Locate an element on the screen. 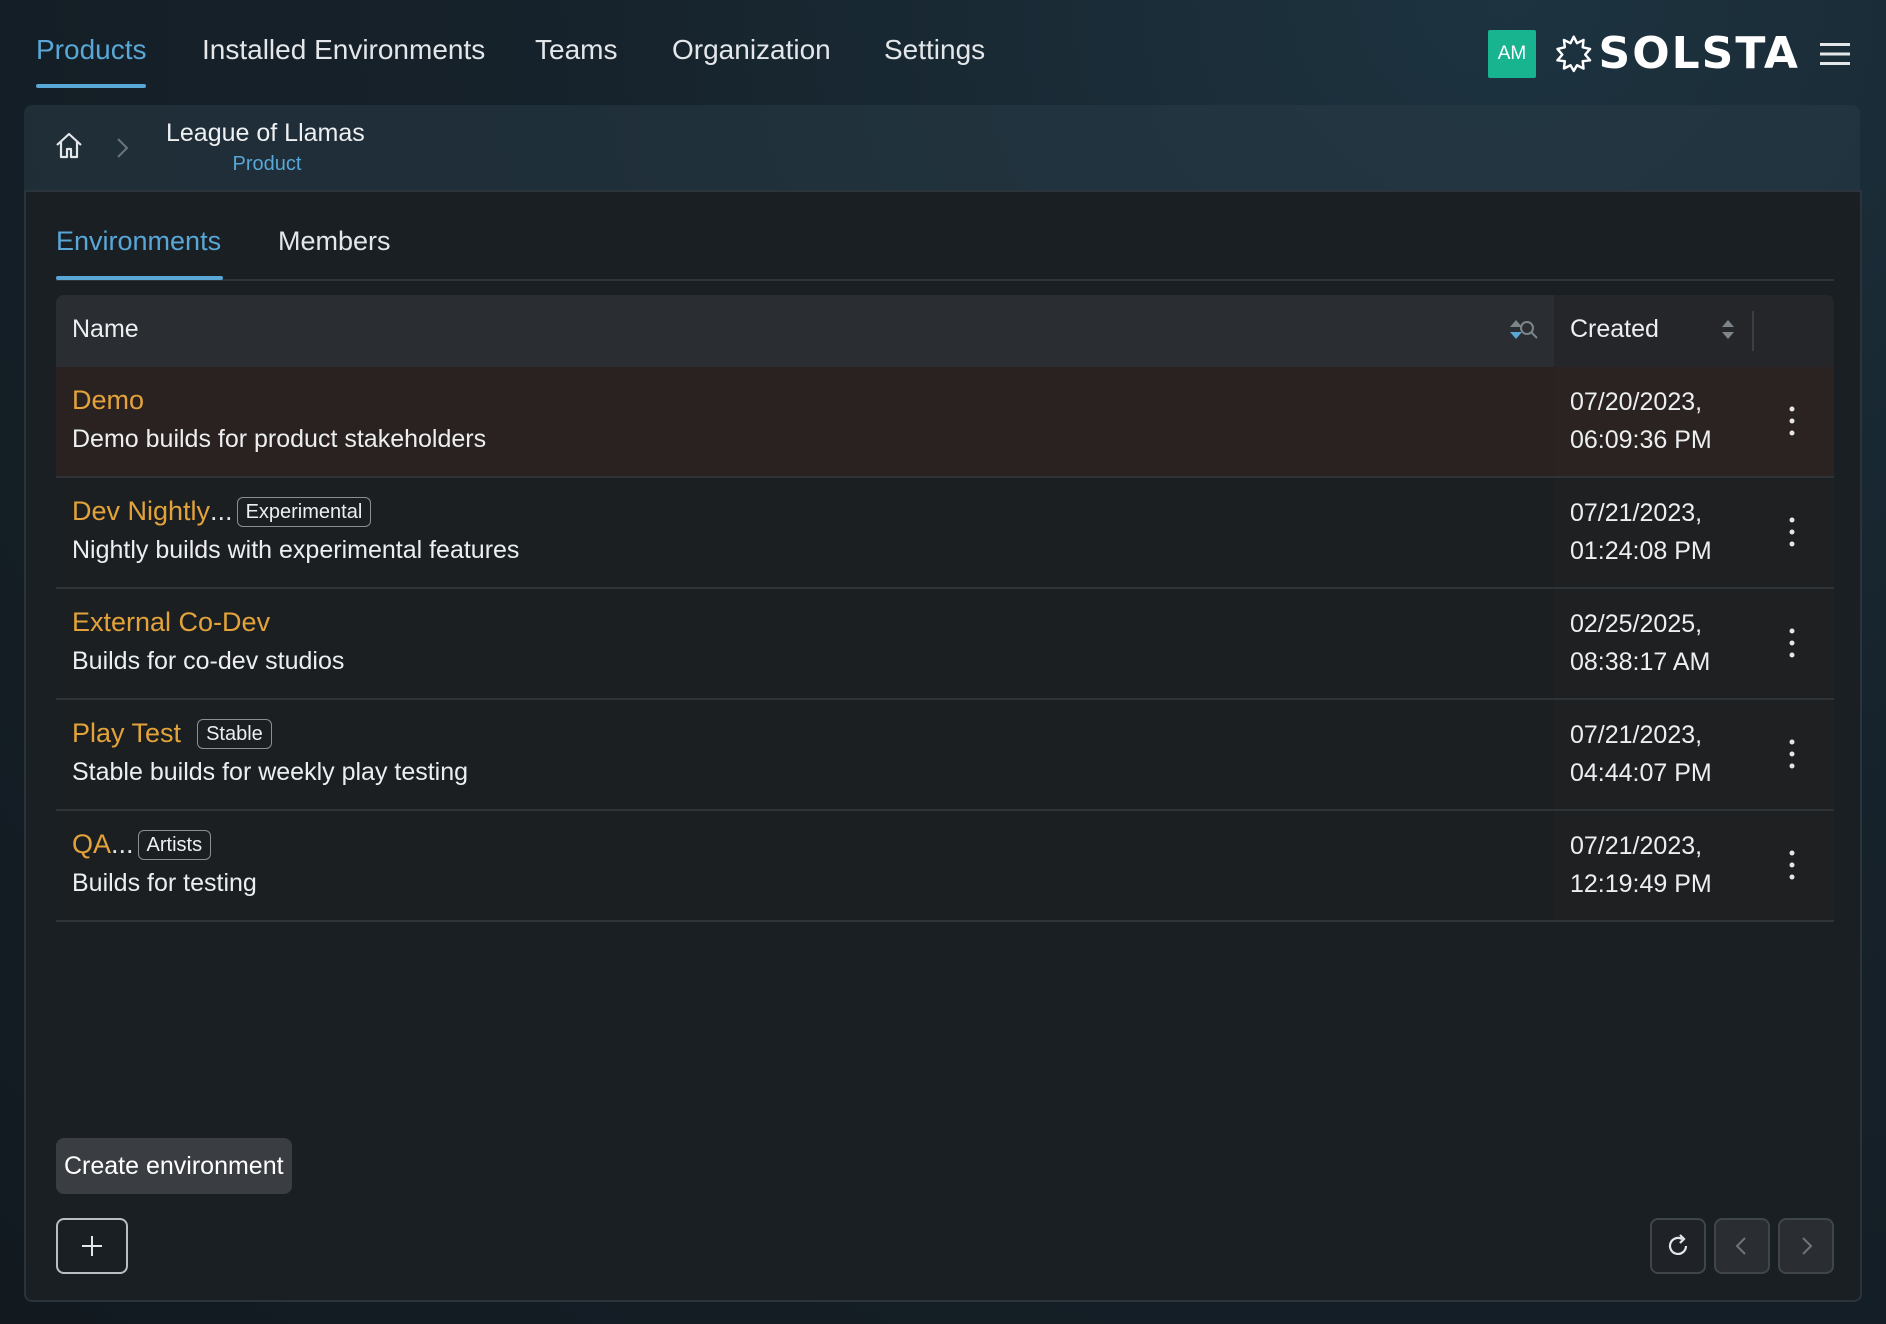 This screenshot has width=1886, height=1324. plus-icon is located at coordinates (92, 1246).